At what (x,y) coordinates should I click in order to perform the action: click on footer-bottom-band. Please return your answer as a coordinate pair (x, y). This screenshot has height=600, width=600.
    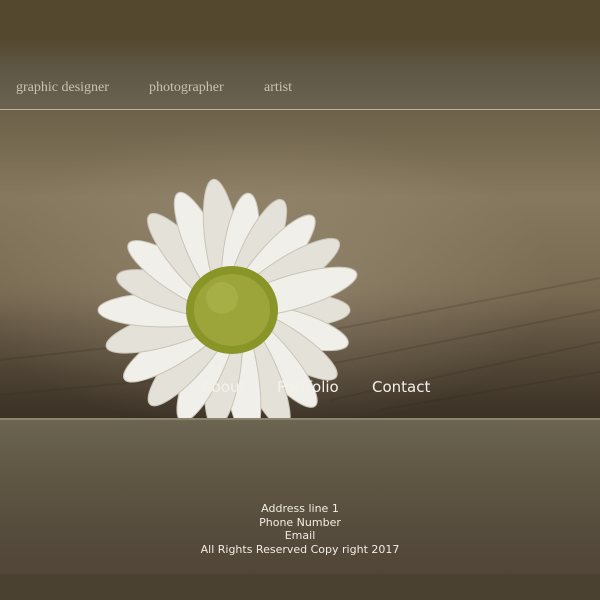
    Looking at the image, I should click on (300, 587).